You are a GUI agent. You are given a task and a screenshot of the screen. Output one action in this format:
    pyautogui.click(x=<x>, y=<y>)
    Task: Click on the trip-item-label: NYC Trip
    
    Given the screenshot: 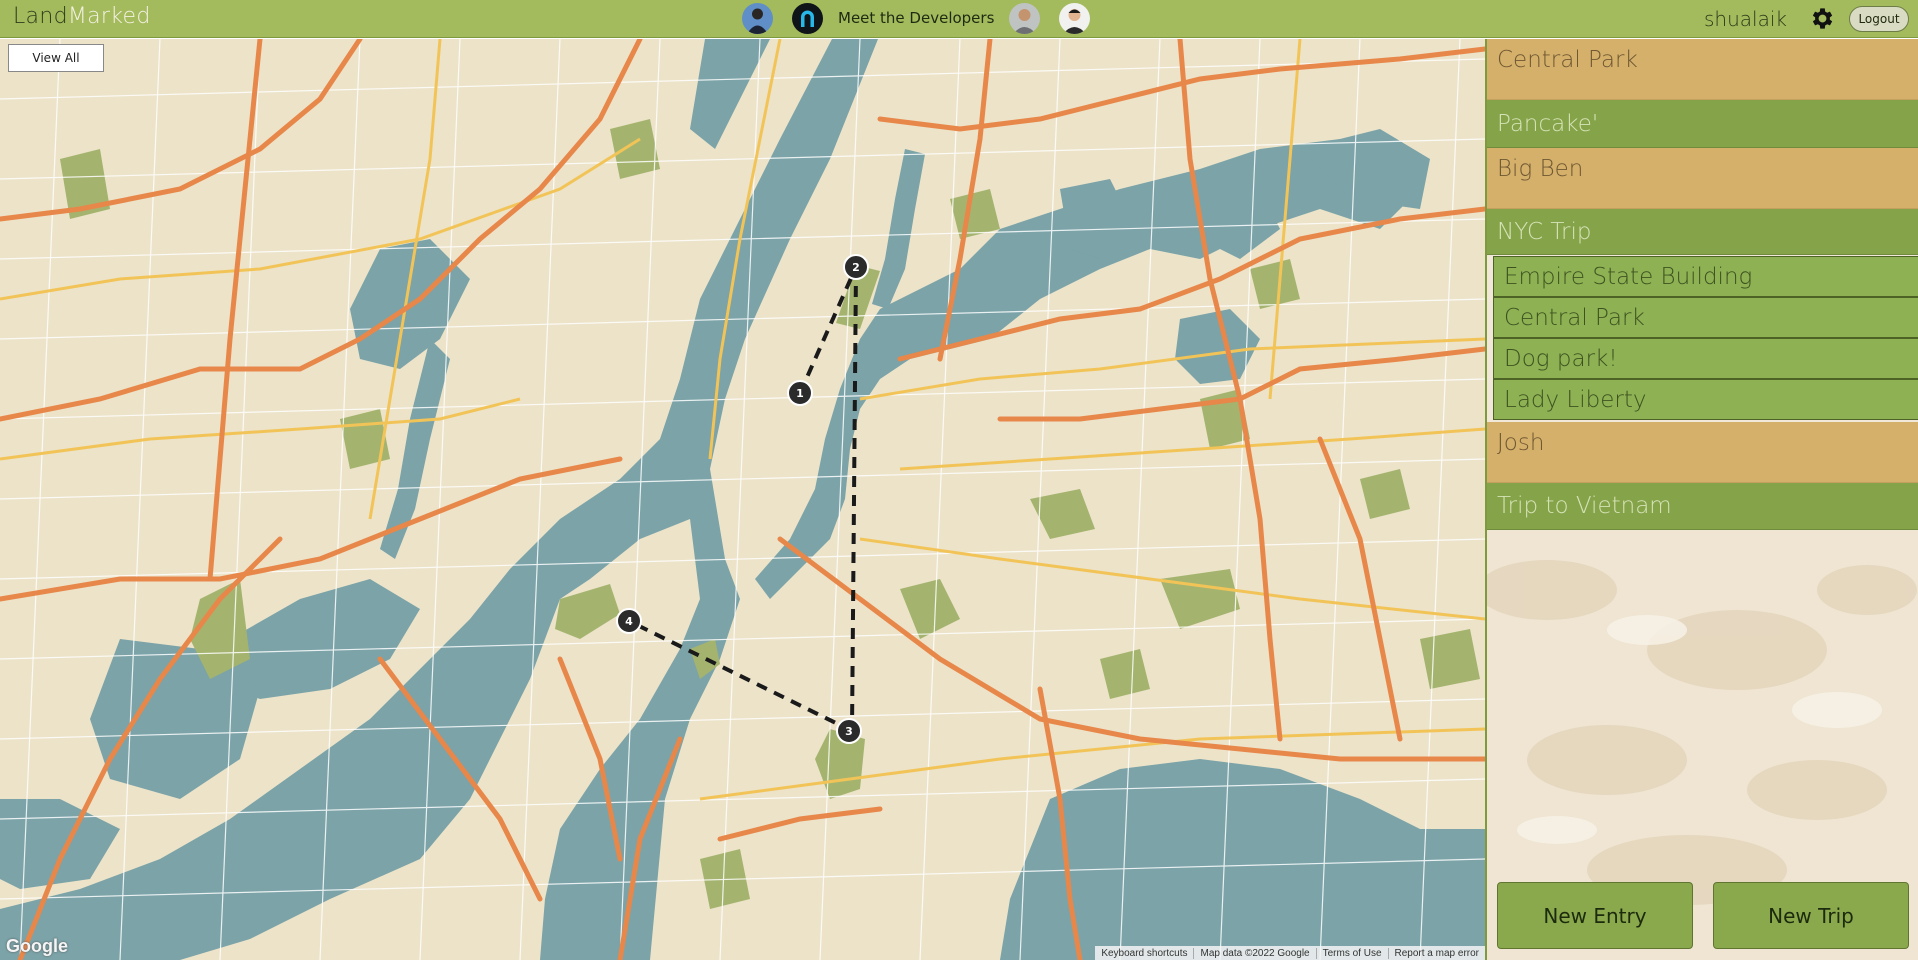 What is the action you would take?
    pyautogui.click(x=1544, y=231)
    